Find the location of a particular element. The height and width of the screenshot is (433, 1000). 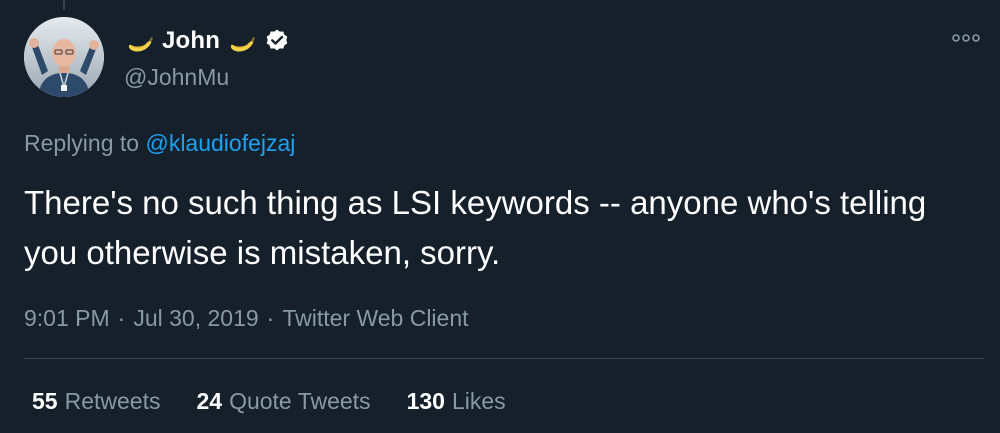

tweet-time: 9:01 PM is located at coordinates (67, 318).